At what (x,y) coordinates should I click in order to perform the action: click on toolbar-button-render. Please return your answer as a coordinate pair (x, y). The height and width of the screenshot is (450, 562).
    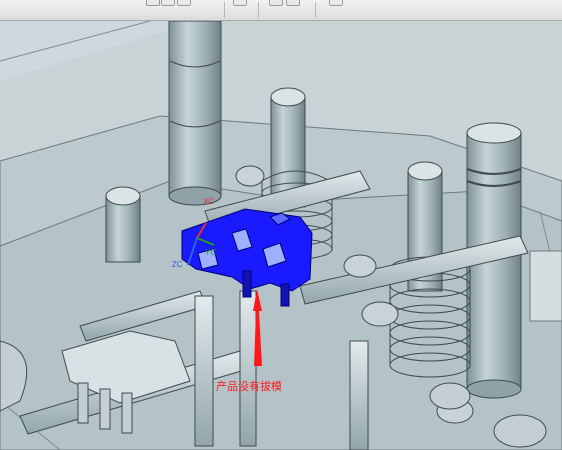
    Looking at the image, I should click on (184, 3).